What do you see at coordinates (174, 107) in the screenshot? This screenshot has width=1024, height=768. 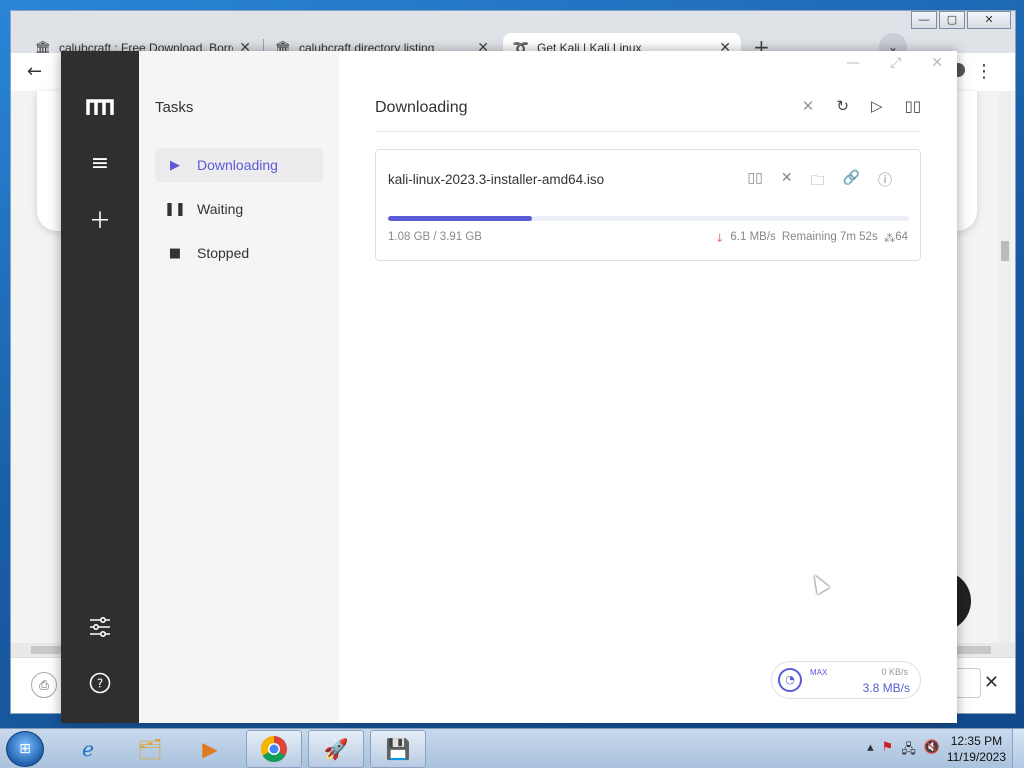 I see `sidebar-title: Tasks` at bounding box center [174, 107].